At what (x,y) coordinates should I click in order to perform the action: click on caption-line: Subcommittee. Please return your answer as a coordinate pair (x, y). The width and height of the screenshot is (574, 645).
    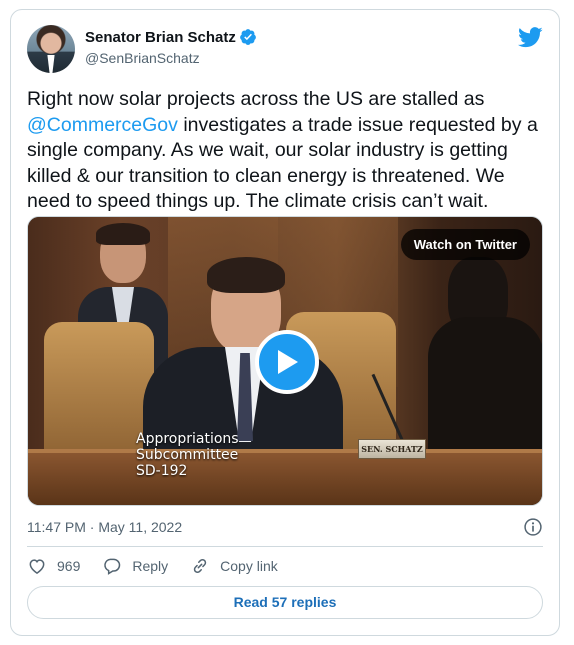
    Looking at the image, I should click on (187, 455).